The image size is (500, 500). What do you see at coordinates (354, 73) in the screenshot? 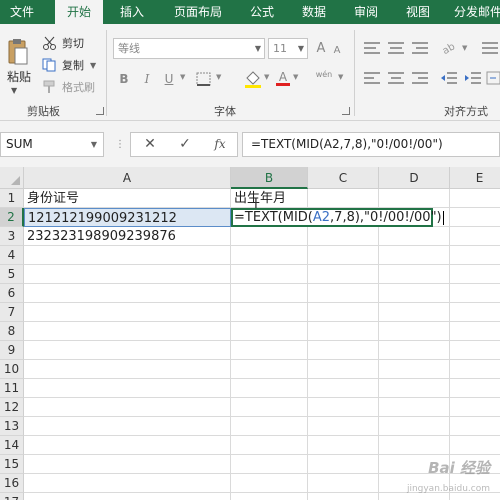
I see `group-divider` at bounding box center [354, 73].